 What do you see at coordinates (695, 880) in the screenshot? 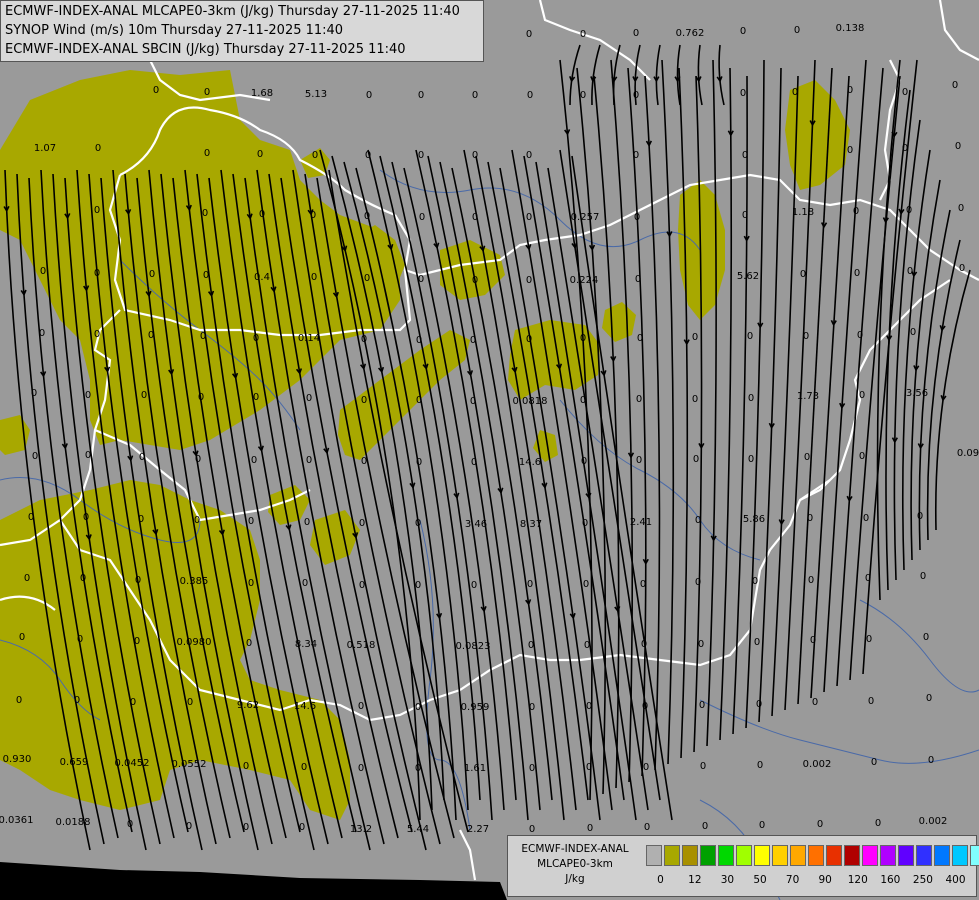
I see `legend-tick-label: 12` at bounding box center [695, 880].